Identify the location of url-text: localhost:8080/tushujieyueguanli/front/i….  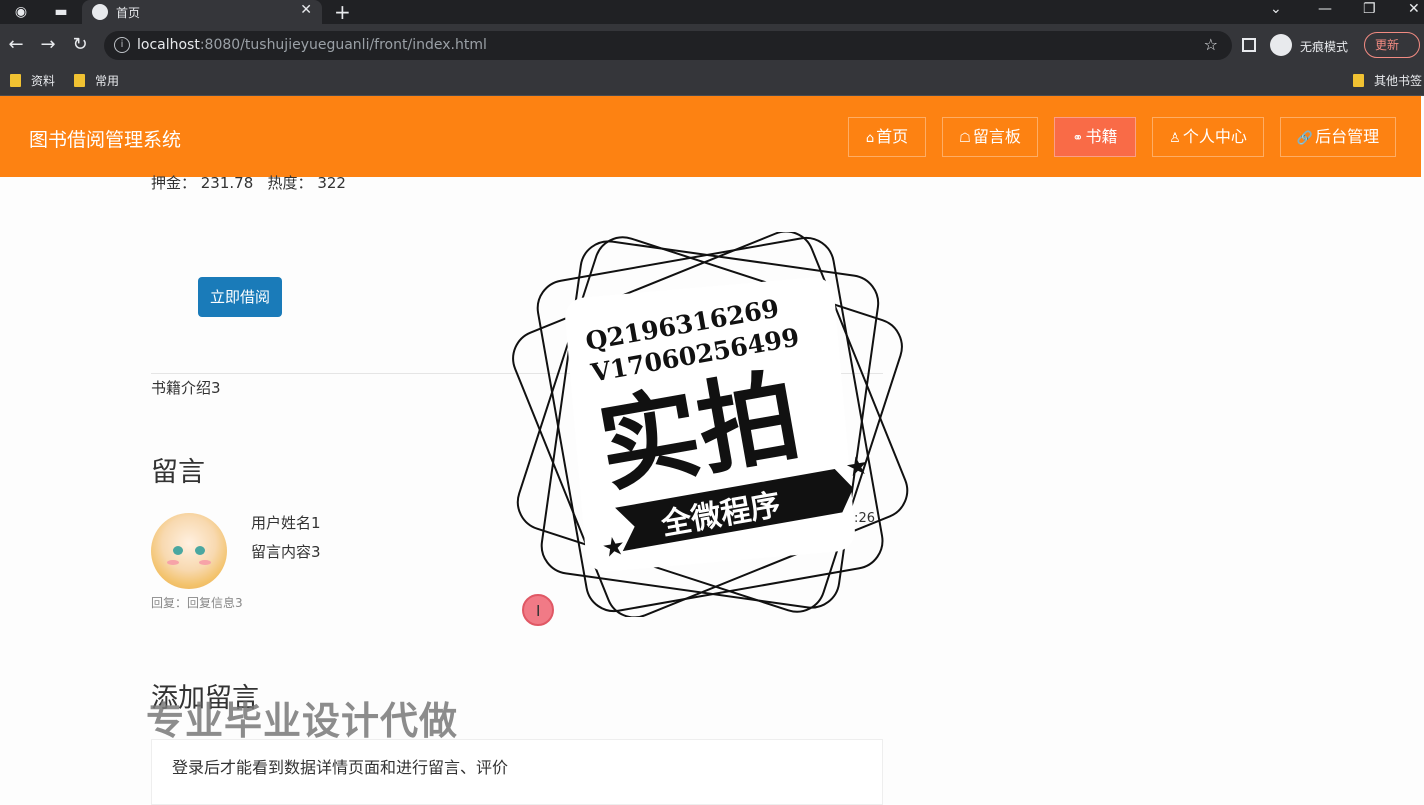
(312, 45).